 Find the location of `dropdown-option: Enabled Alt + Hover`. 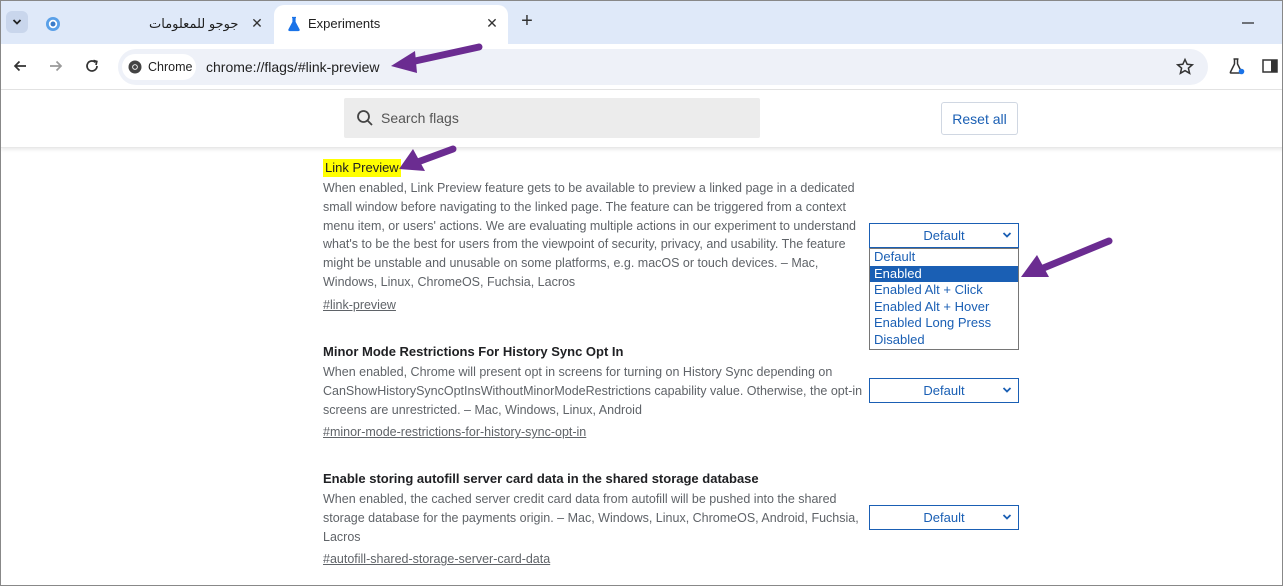

dropdown-option: Enabled Alt + Hover is located at coordinates (944, 307).